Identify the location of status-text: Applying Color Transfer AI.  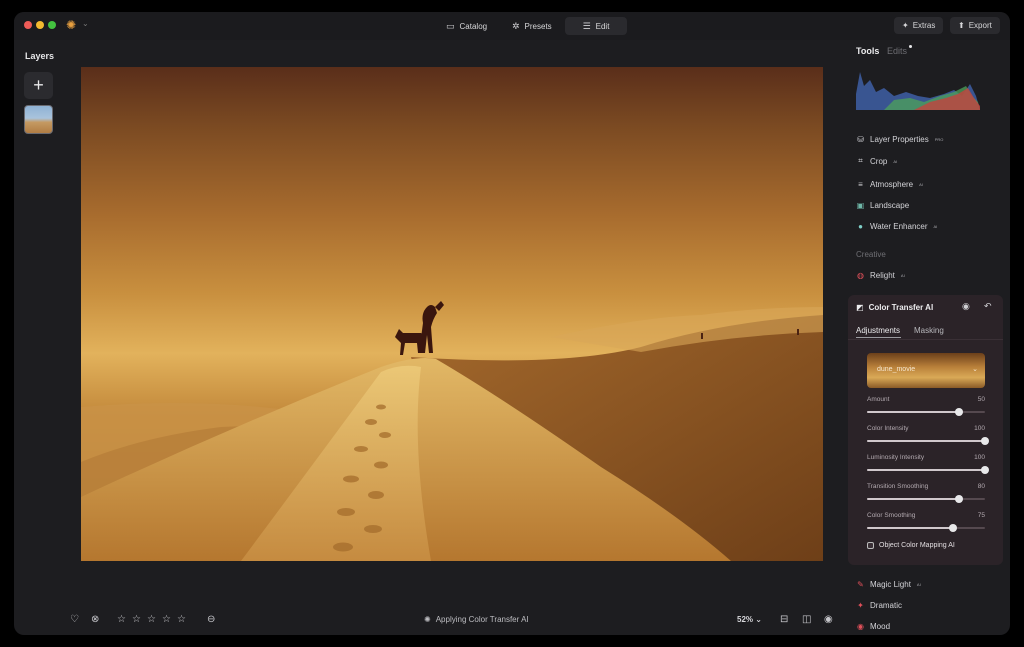
(482, 619).